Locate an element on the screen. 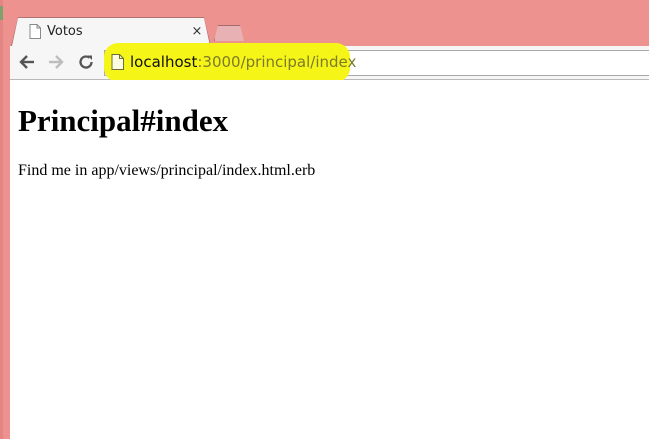 The image size is (649, 439). url-host: localhost is located at coordinates (164, 62).